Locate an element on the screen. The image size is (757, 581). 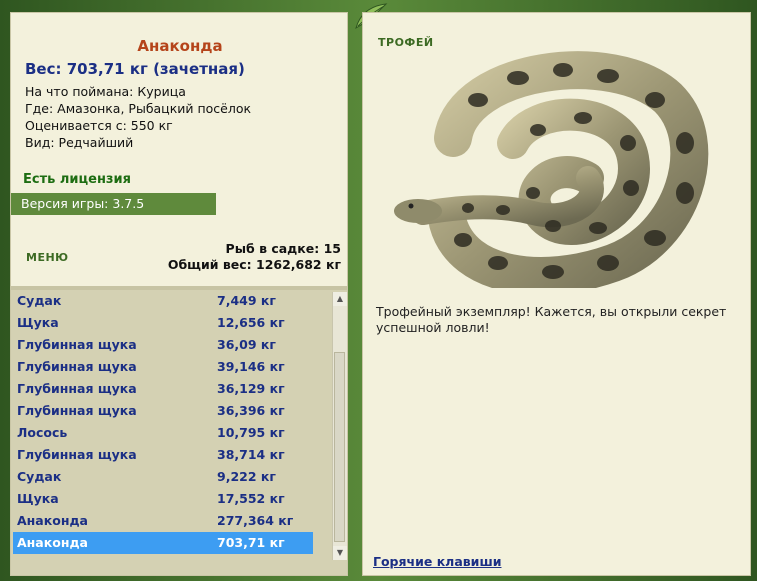
fish-weight: 7,449 кг is located at coordinates (246, 300).